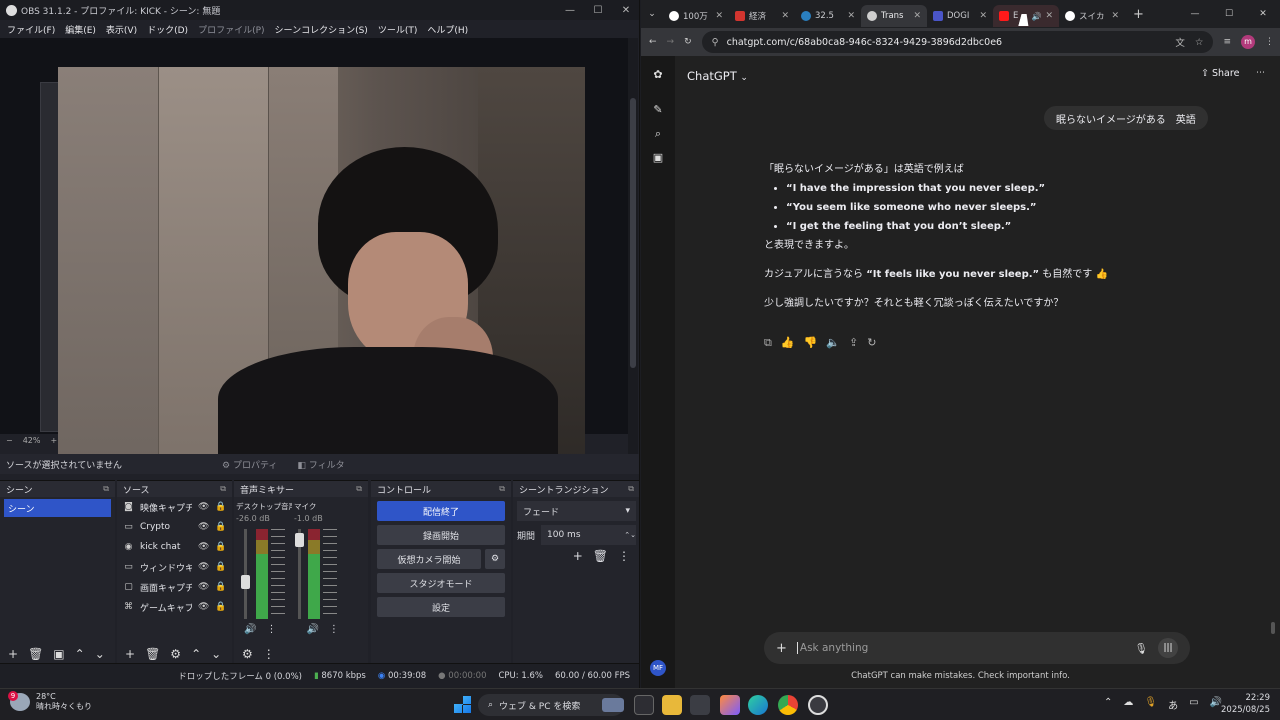 The width and height of the screenshot is (1280, 720). Describe the element at coordinates (174, 527) in the screenshot. I see `source-item: ▭ Crypto 👁 🔒` at that location.